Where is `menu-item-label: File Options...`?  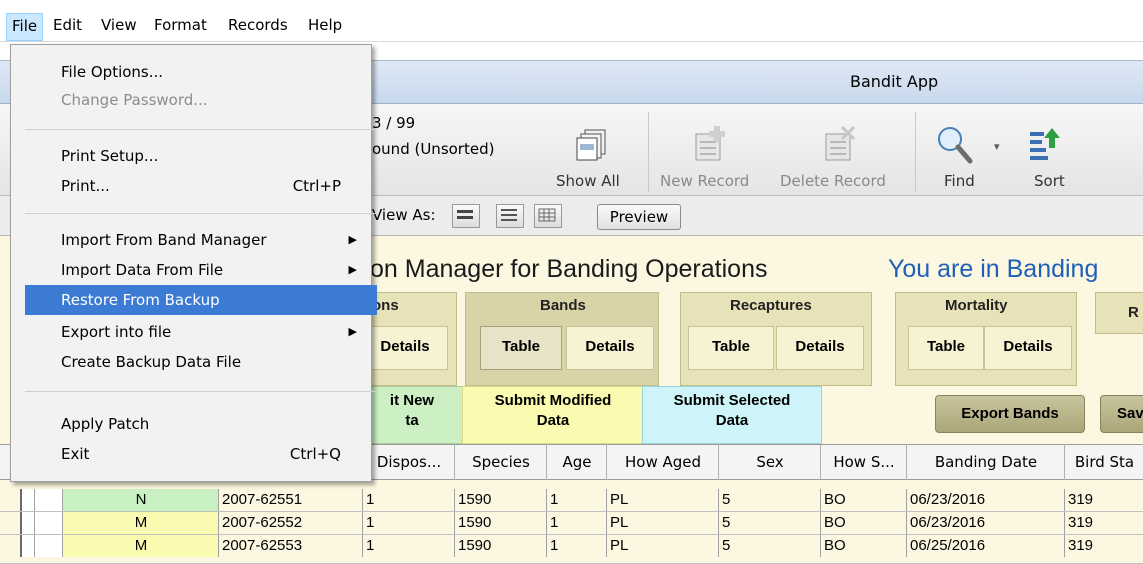 menu-item-label: File Options... is located at coordinates (112, 72).